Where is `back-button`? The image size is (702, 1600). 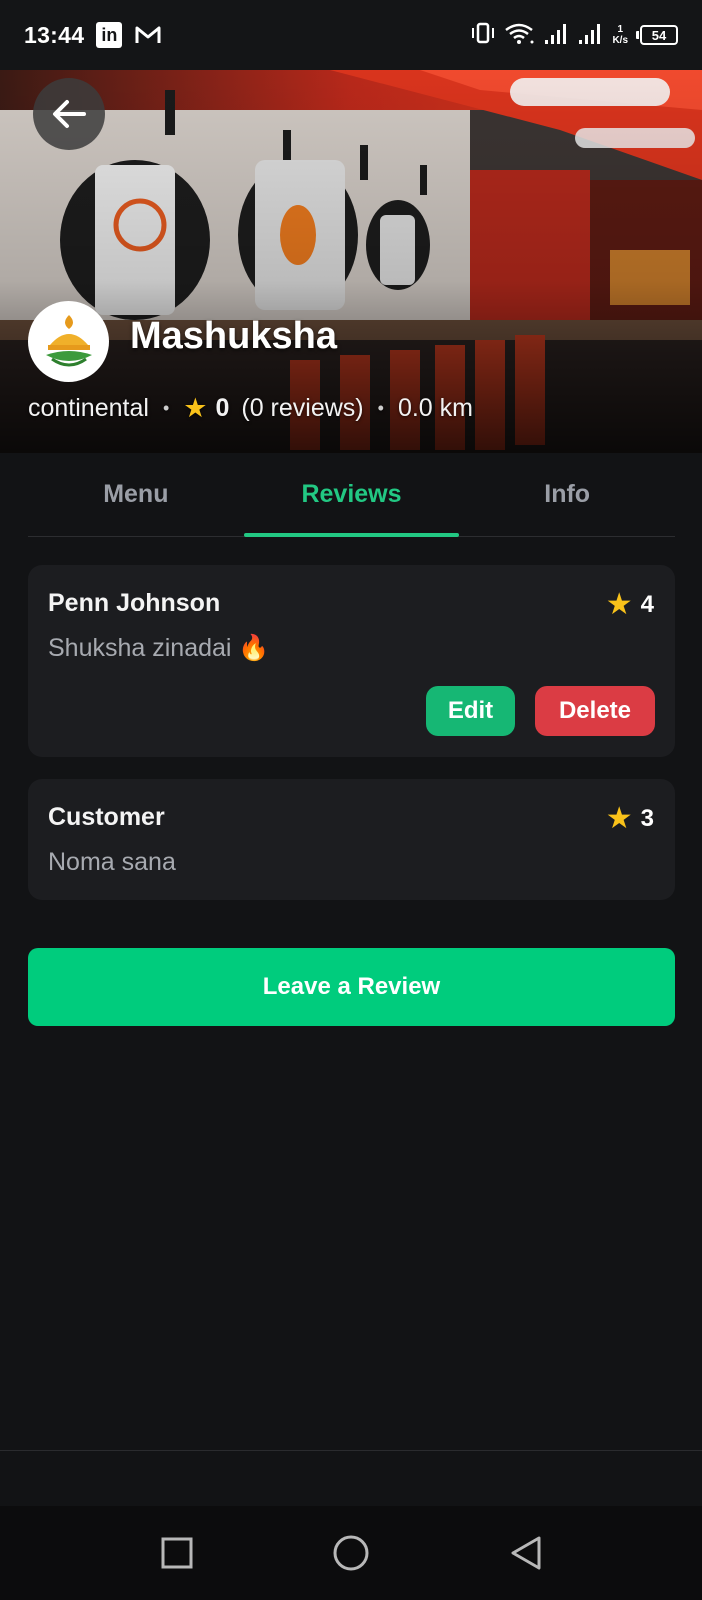
back-button is located at coordinates (69, 114).